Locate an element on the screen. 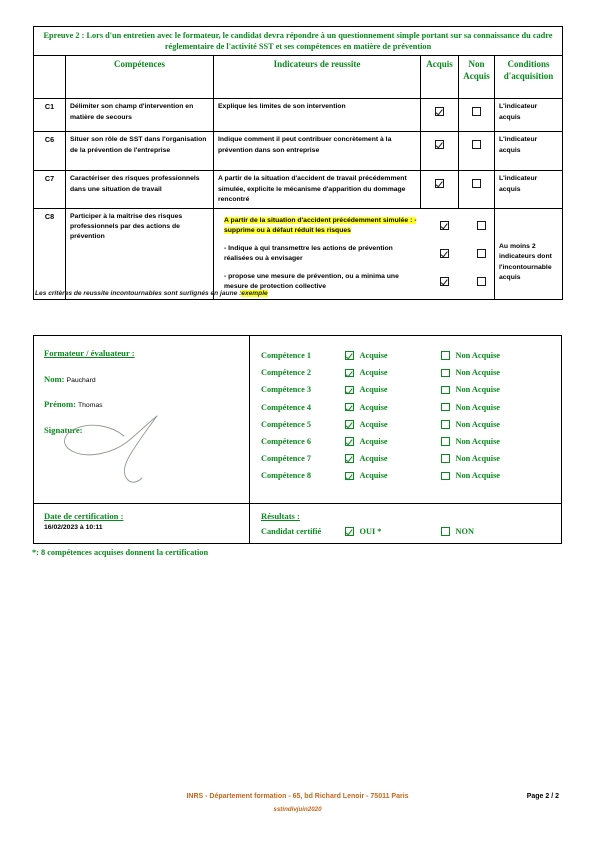 The image size is (595, 842). header-competences: Compétences is located at coordinates (139, 77).